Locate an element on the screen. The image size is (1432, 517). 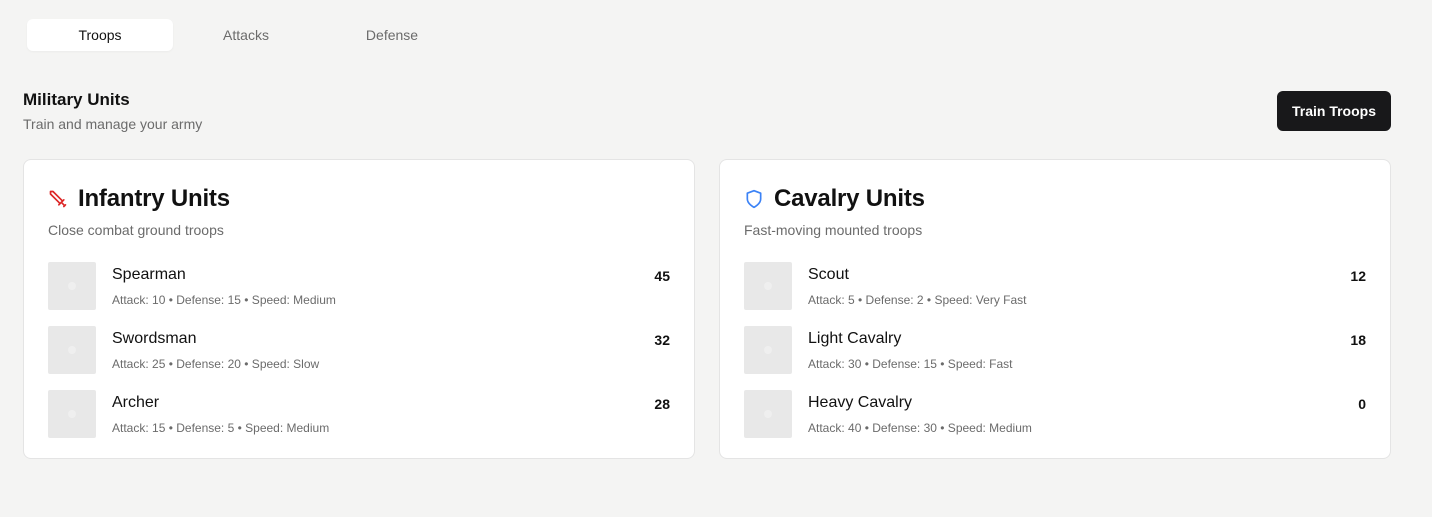
unit-name: Scout is located at coordinates (828, 274).